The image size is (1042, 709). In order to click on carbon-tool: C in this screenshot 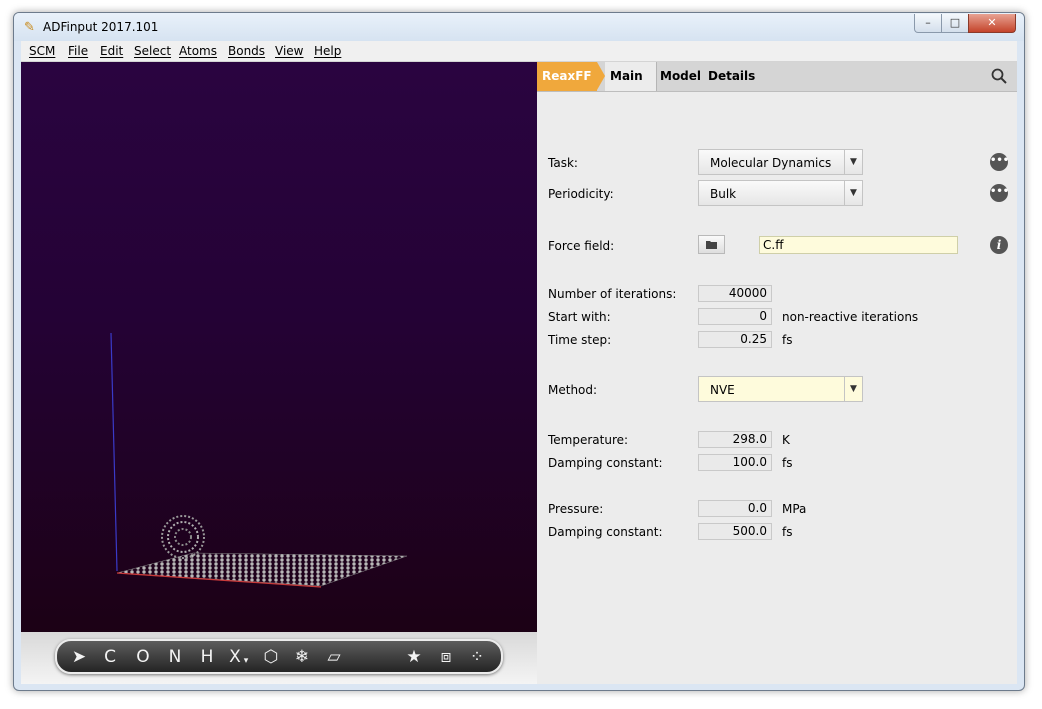, I will do `click(110, 657)`.